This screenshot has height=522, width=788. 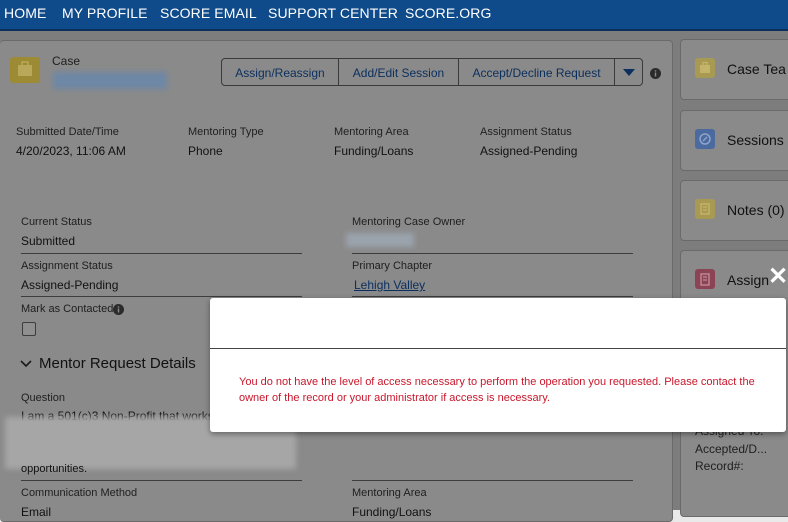 I want to click on case-icon, so click(x=25, y=70).